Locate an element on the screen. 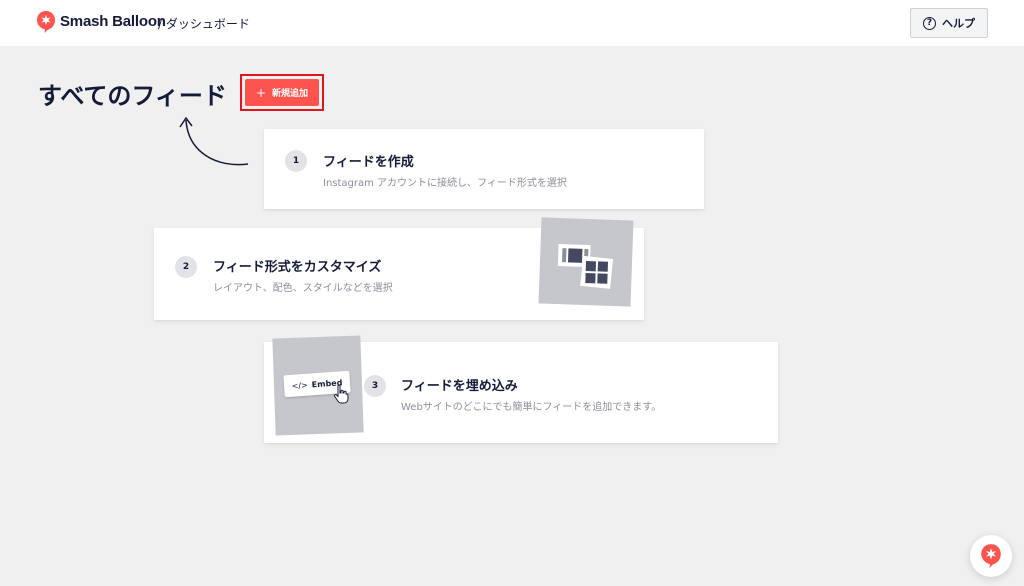  step-title: フィードを作成 is located at coordinates (368, 162).